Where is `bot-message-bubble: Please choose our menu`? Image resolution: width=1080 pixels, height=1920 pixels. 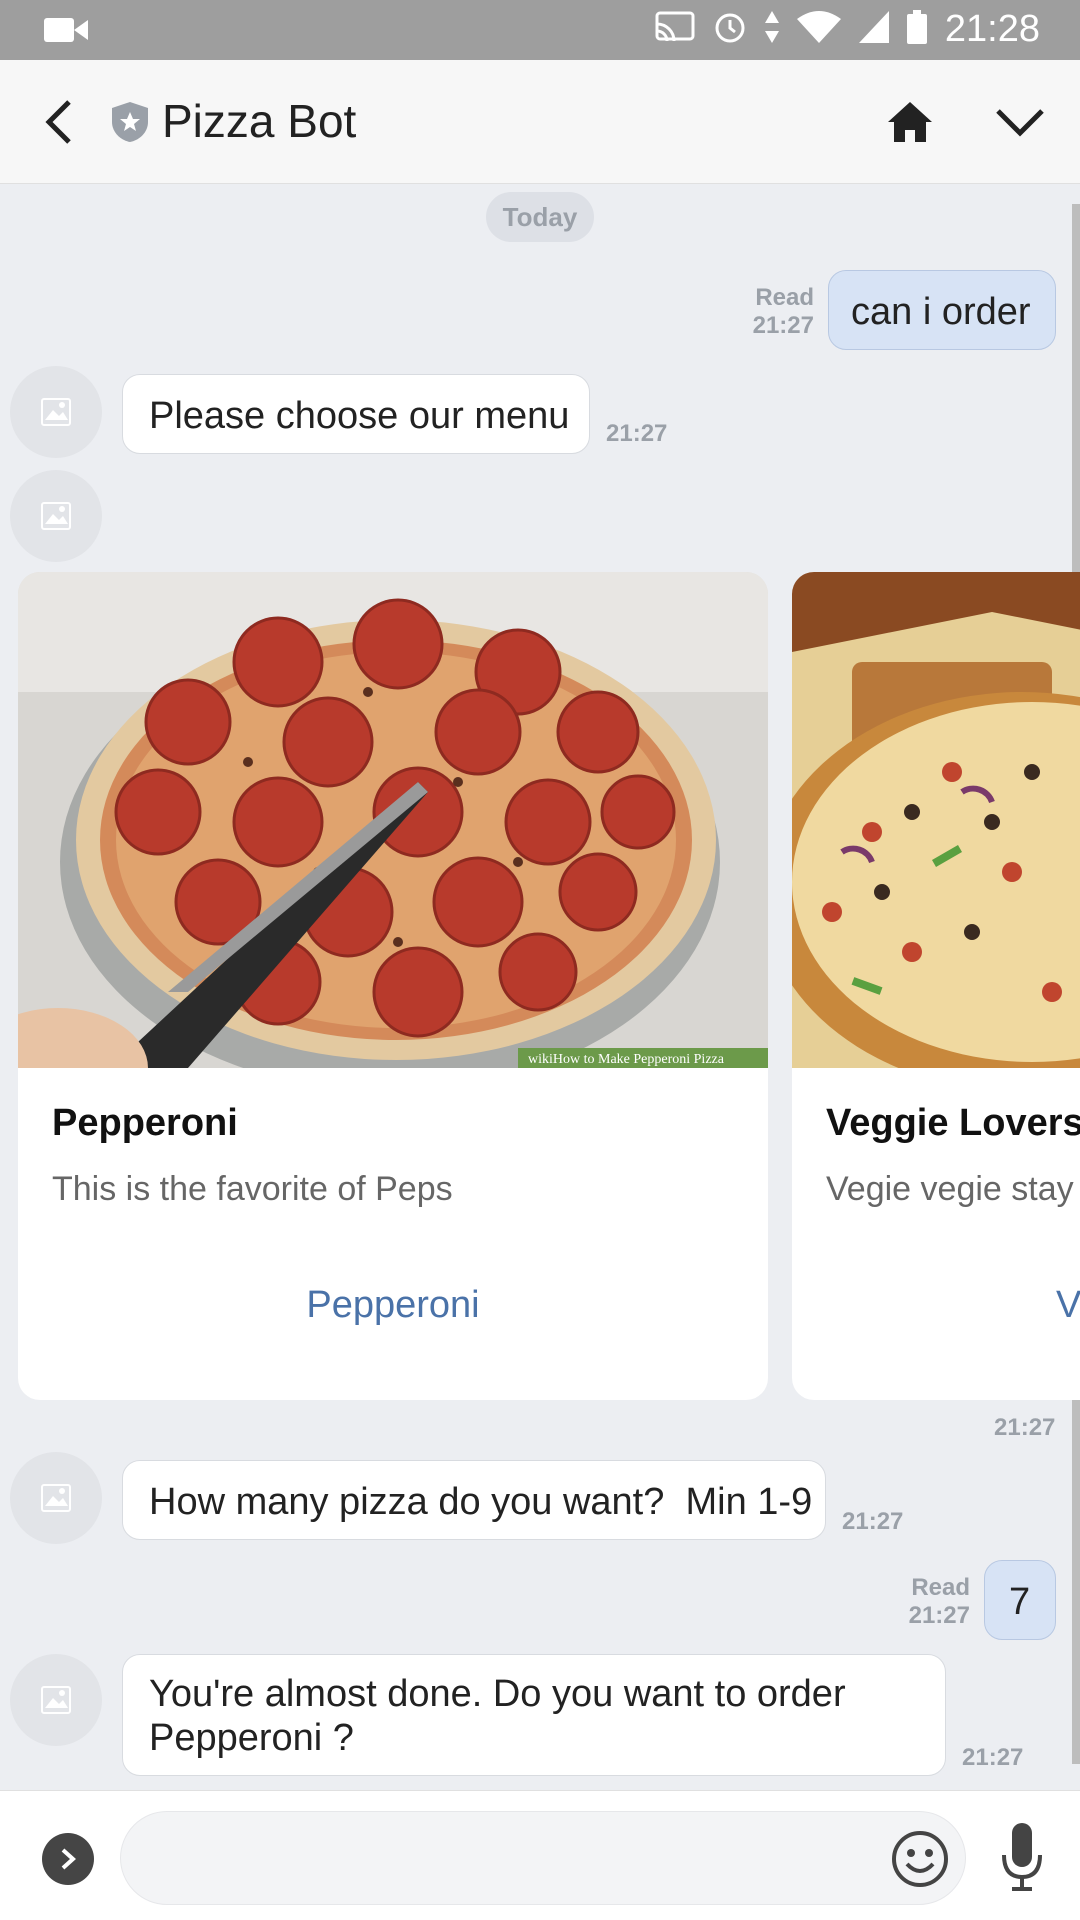 bot-message-bubble: Please choose our menu is located at coordinates (356, 414).